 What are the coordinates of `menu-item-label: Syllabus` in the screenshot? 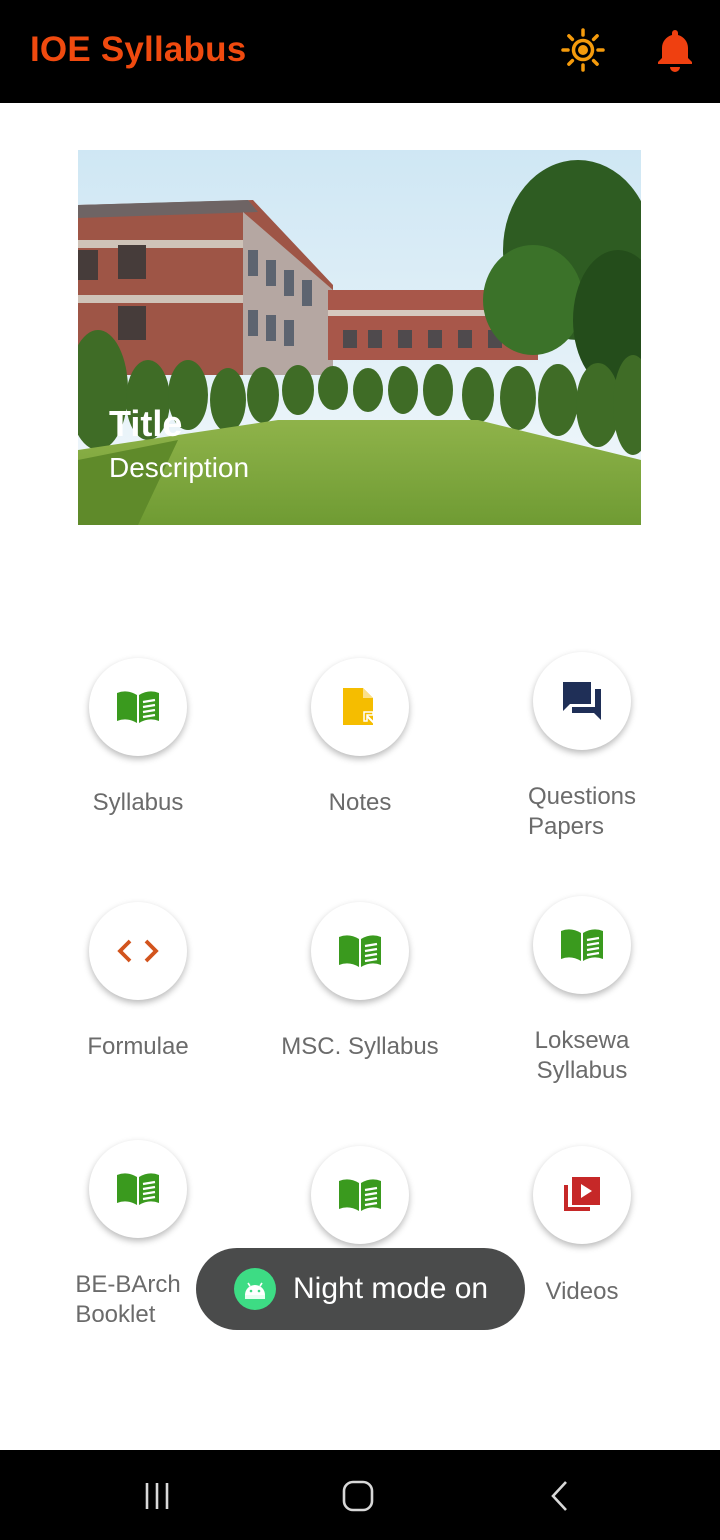 It's located at (138, 802).